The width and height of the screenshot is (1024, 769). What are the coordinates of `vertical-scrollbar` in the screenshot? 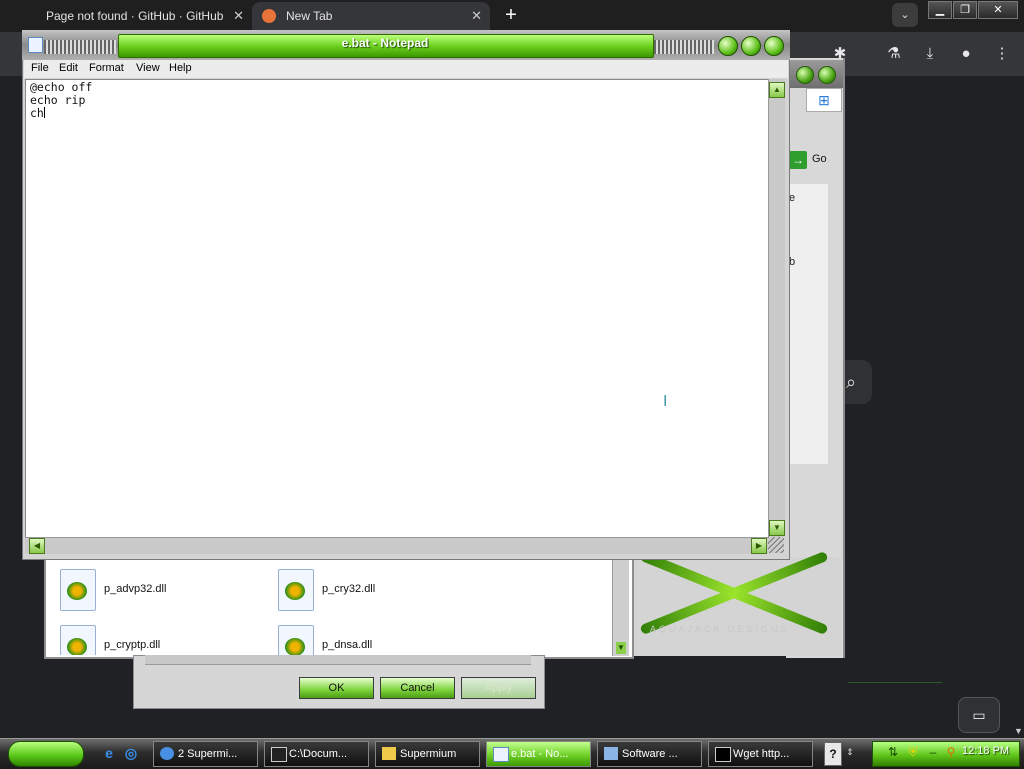 It's located at (776, 308).